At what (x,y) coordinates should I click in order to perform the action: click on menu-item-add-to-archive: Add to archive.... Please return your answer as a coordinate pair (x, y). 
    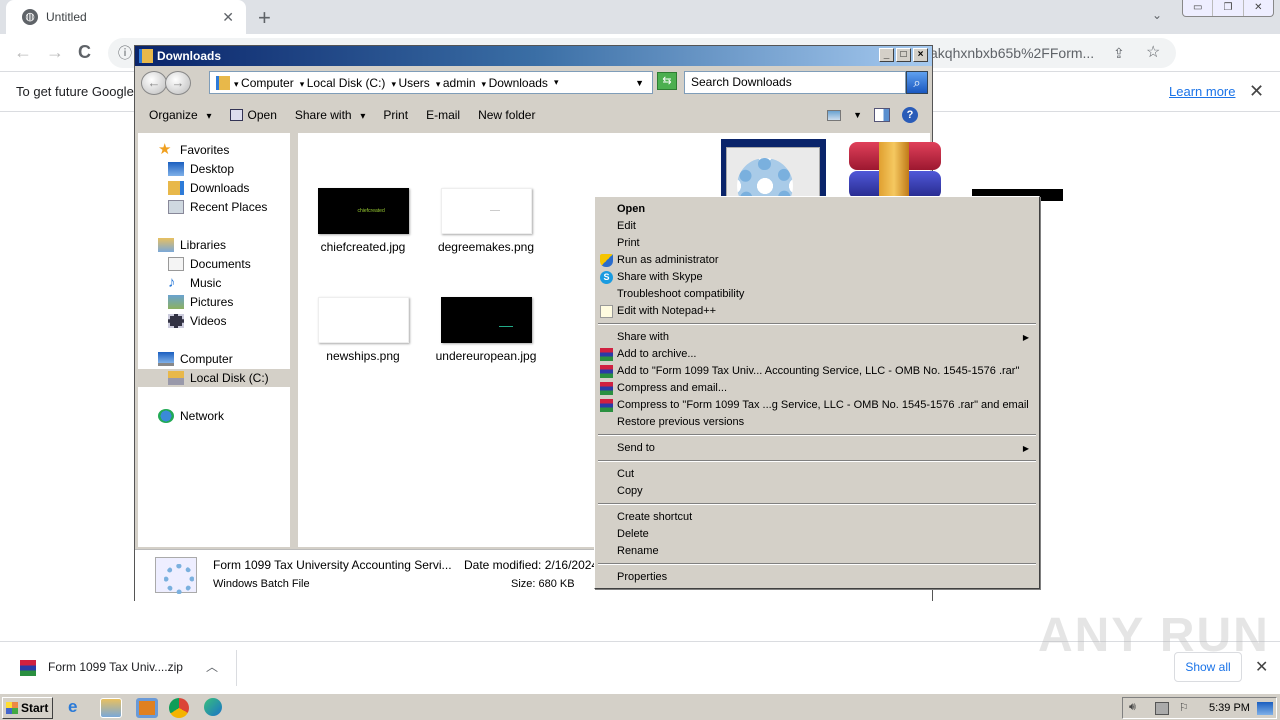
    Looking at the image, I should click on (817, 354).